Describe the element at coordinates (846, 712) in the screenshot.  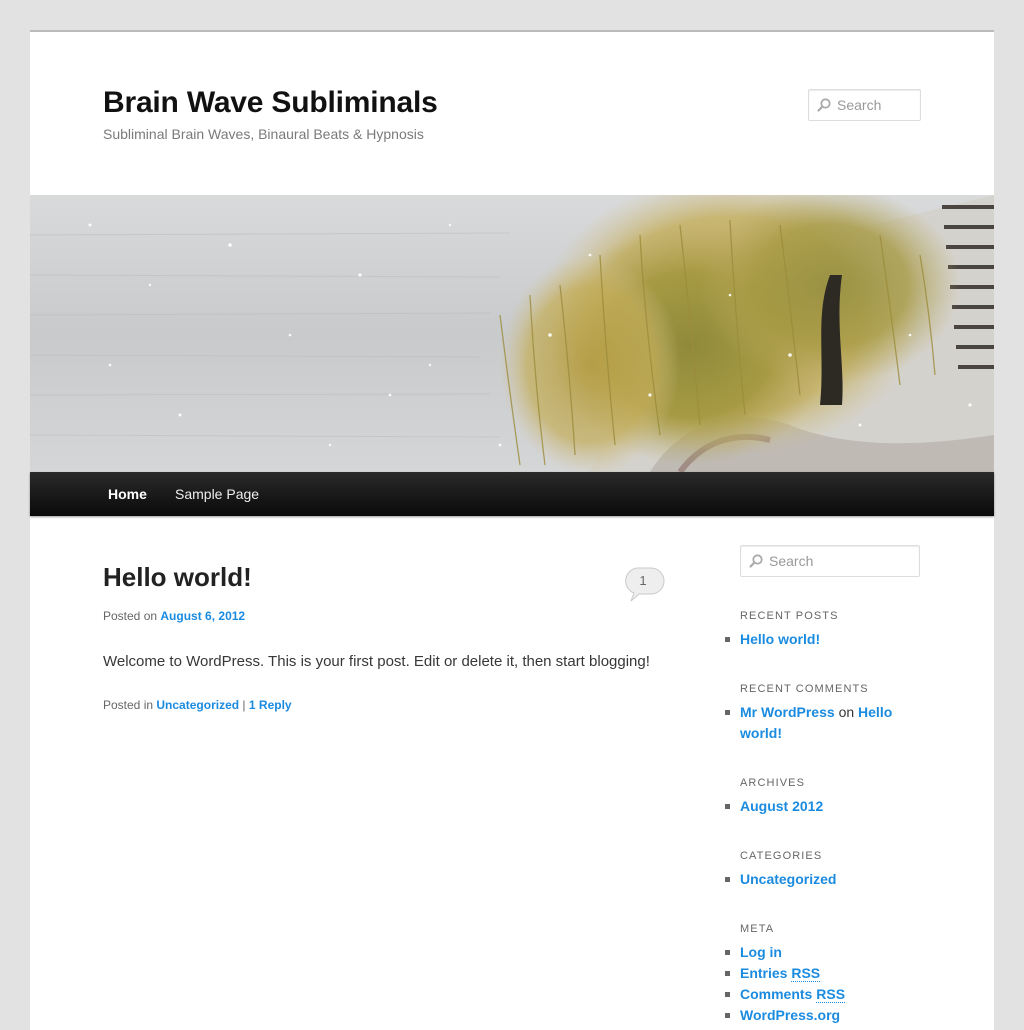
I see `comment-on-text: on` at that location.